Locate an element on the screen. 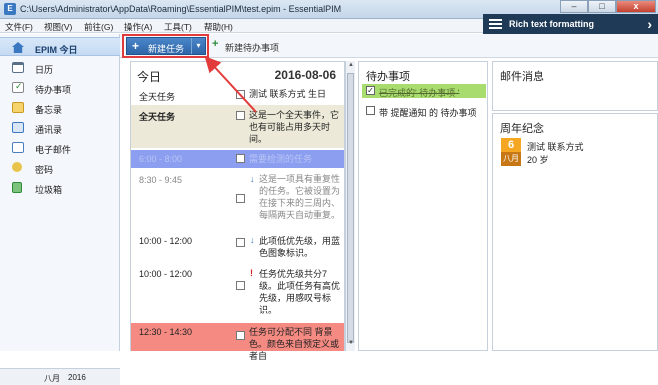 The width and height of the screenshot is (658, 385). app-icon: E is located at coordinates (10, 9).